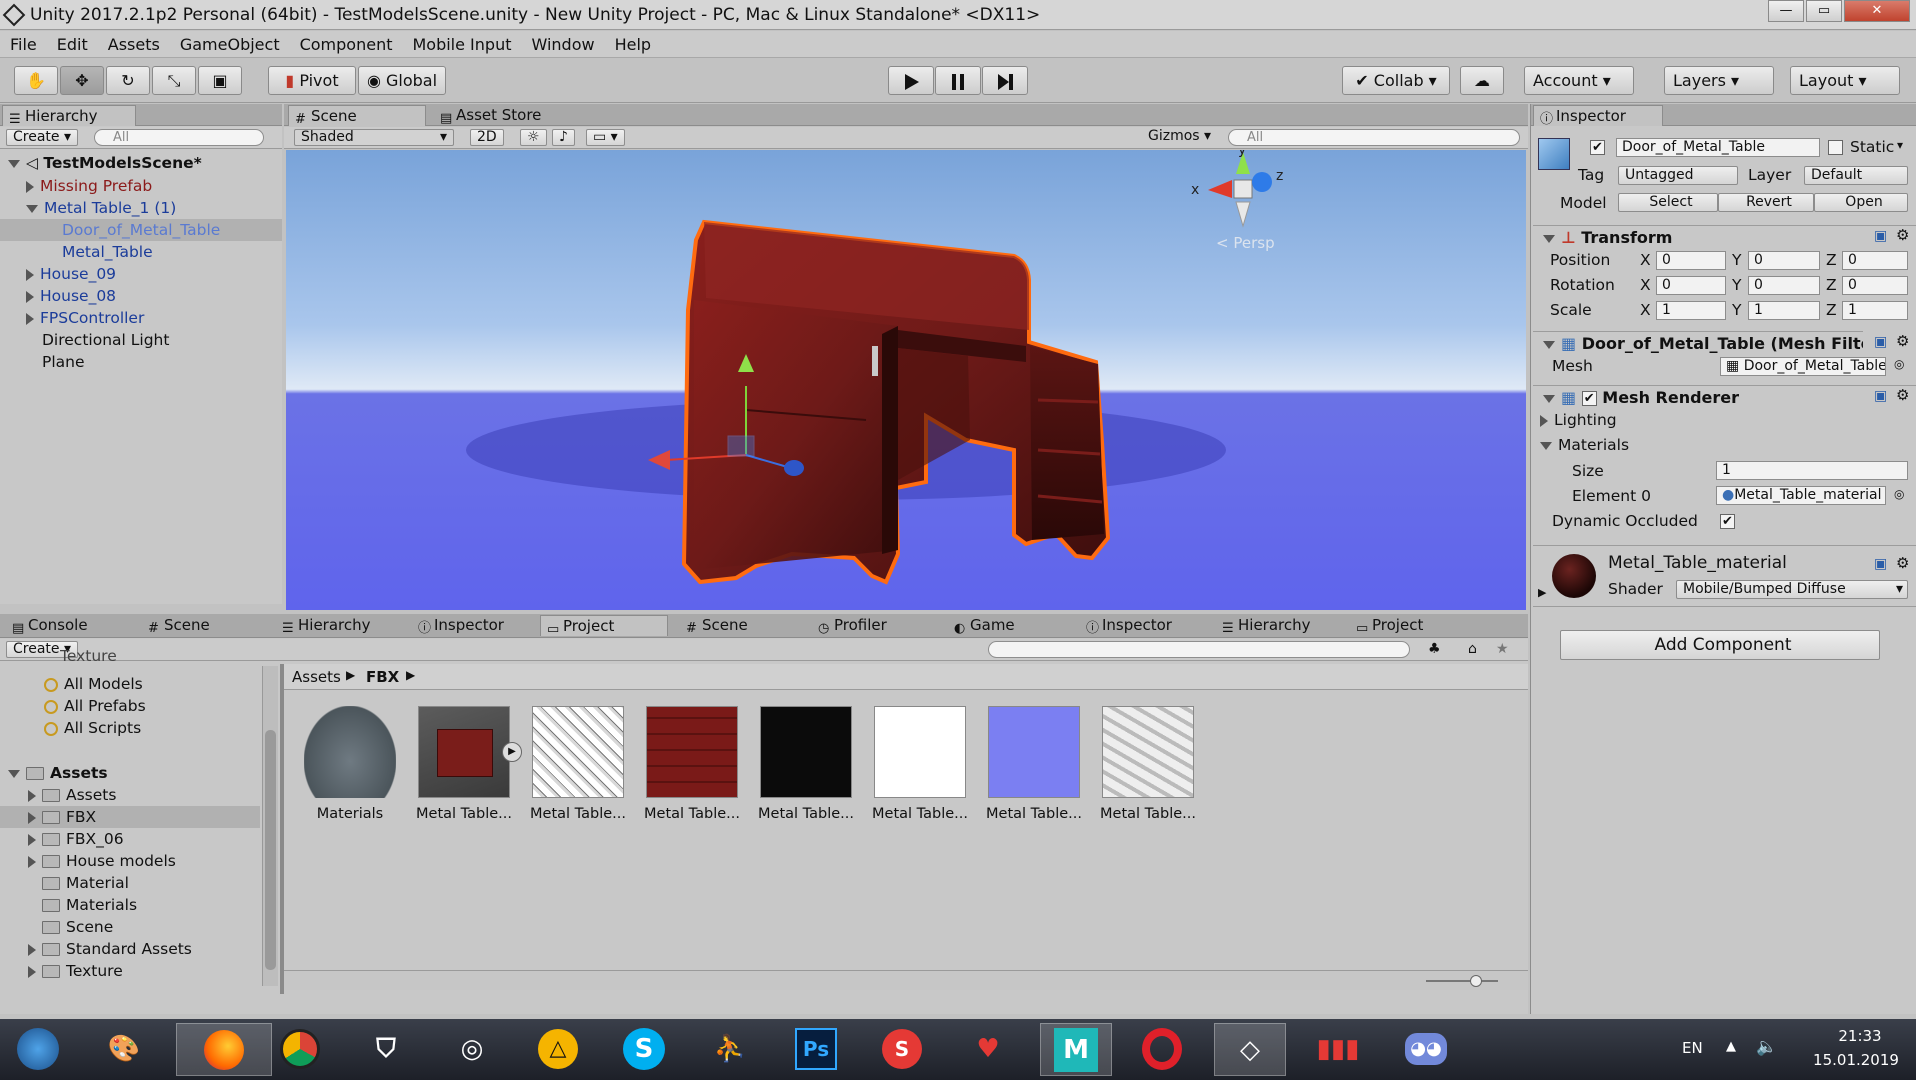 This screenshot has height=1080, width=1916. I want to click on language-indicator: EN, so click(1692, 1048).